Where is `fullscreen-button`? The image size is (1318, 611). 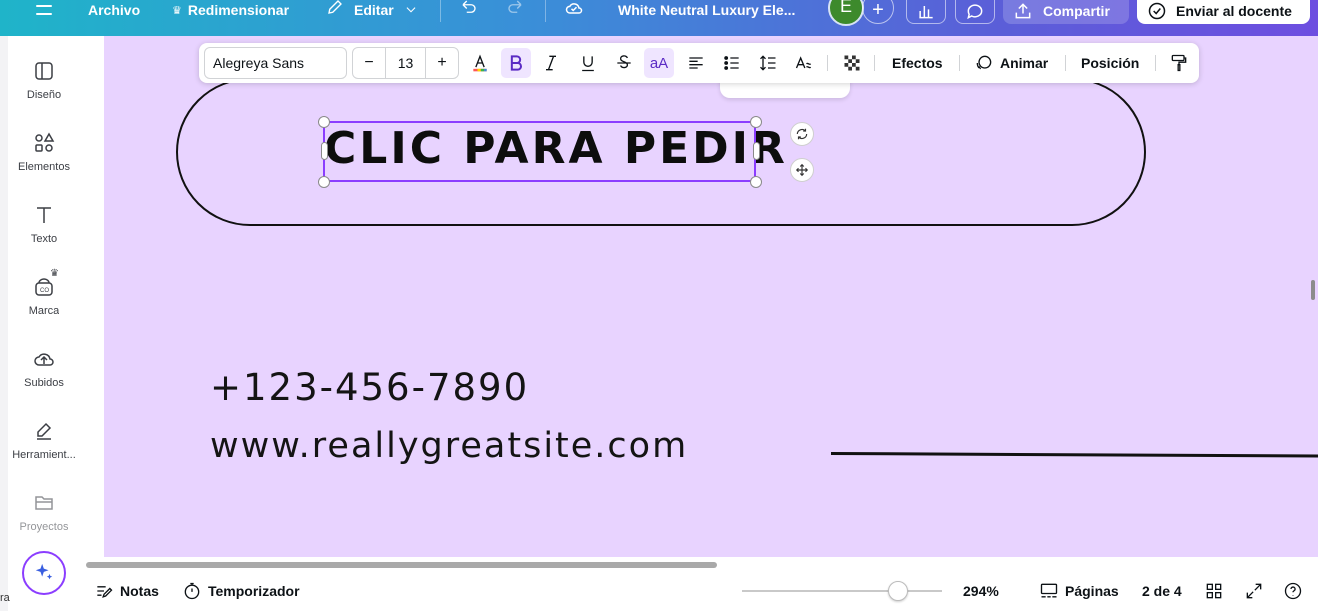
fullscreen-button is located at coordinates (1254, 590).